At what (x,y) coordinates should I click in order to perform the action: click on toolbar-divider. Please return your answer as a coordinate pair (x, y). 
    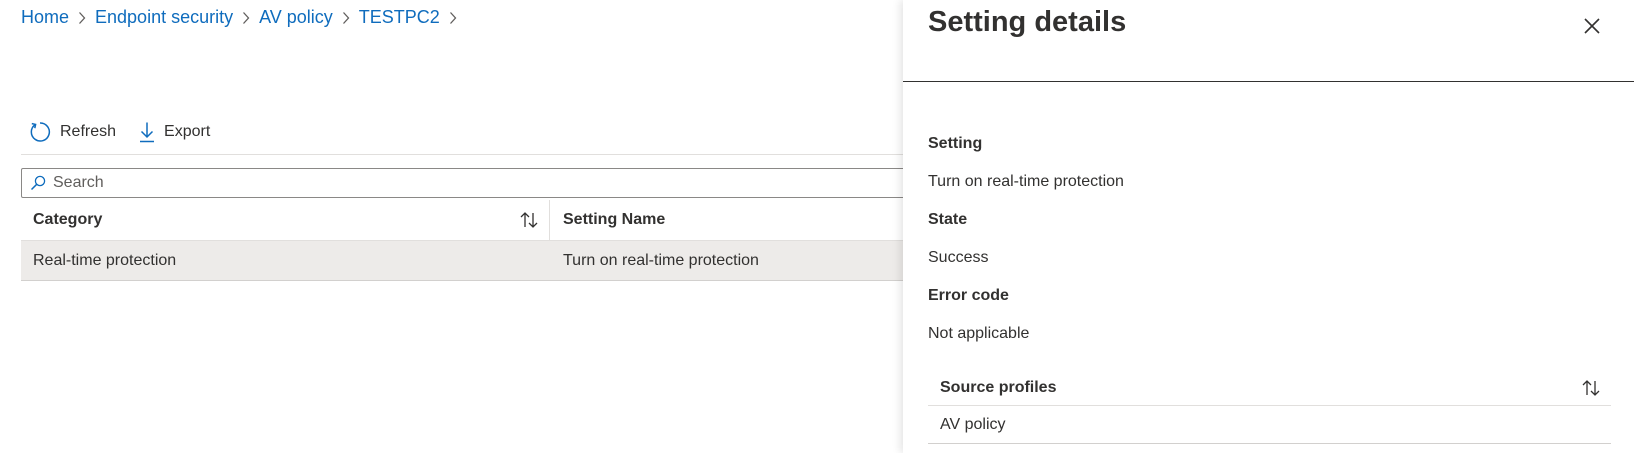
    Looking at the image, I should click on (473, 154).